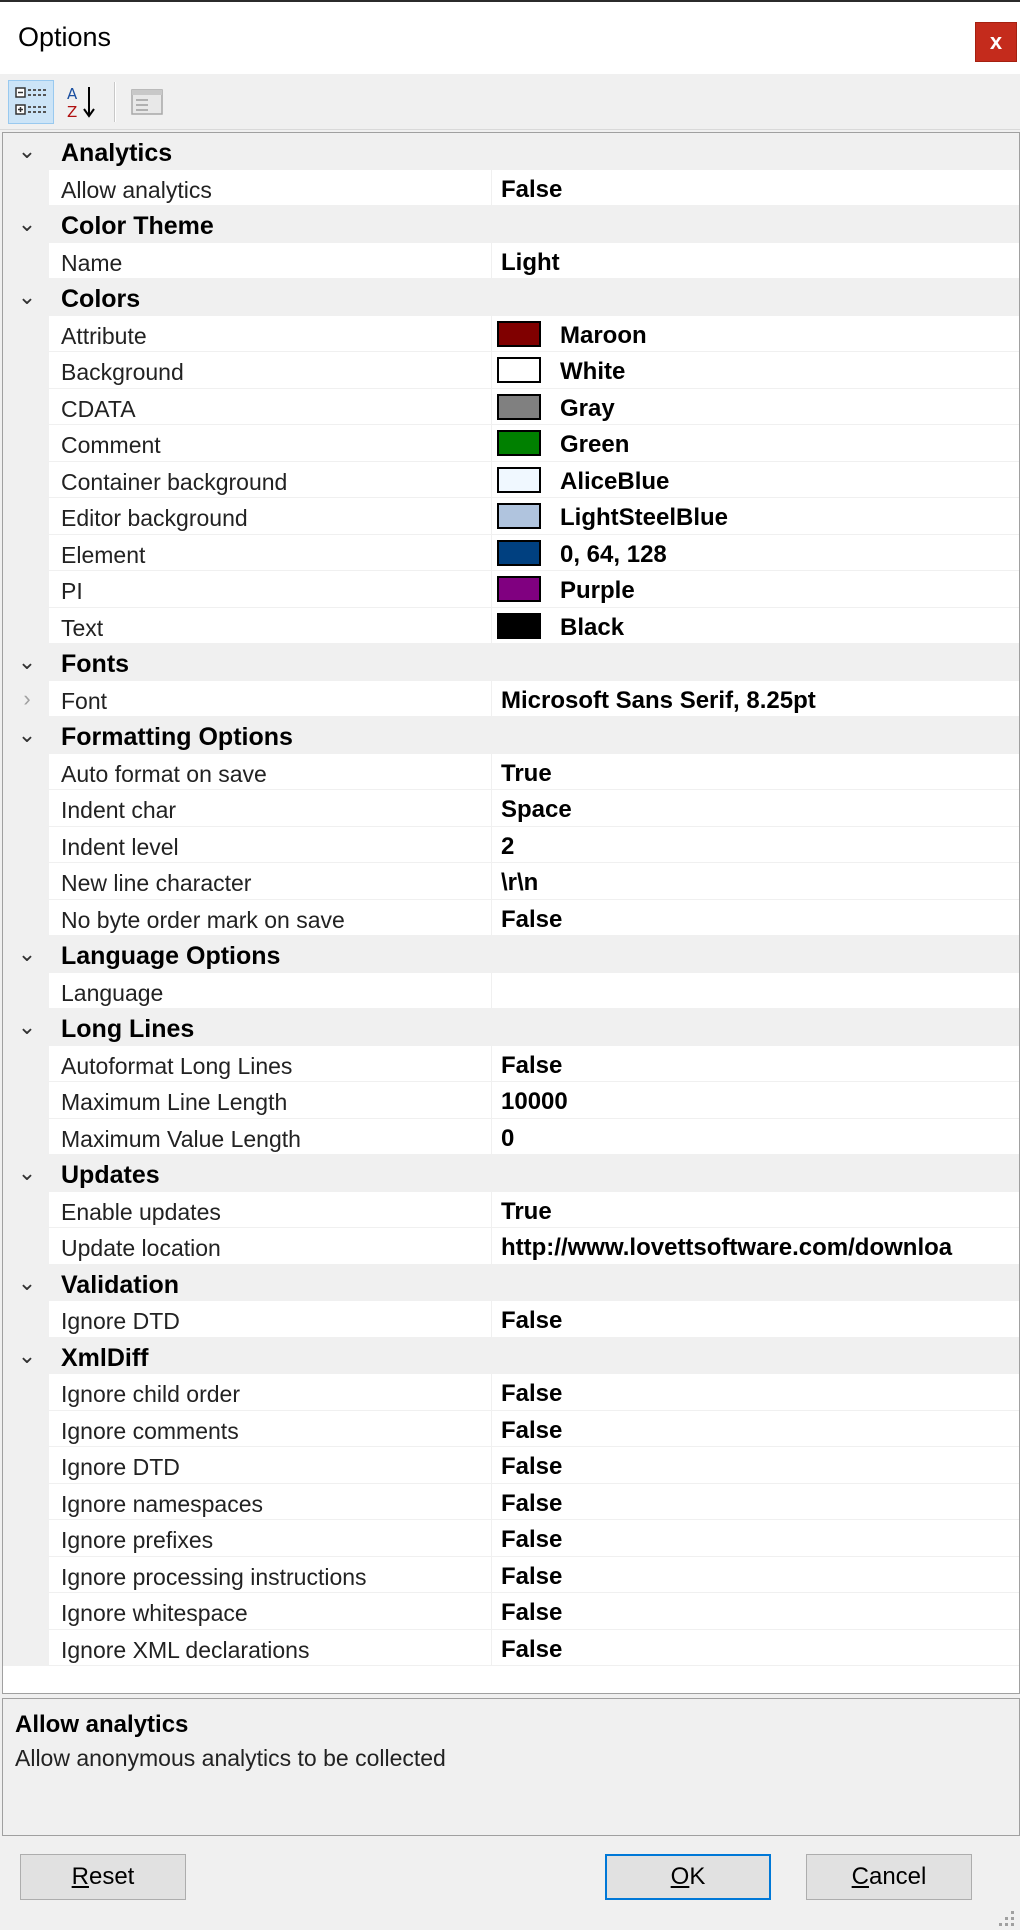 The image size is (1020, 1930). I want to click on property-row: New line character \r\n, so click(511, 881).